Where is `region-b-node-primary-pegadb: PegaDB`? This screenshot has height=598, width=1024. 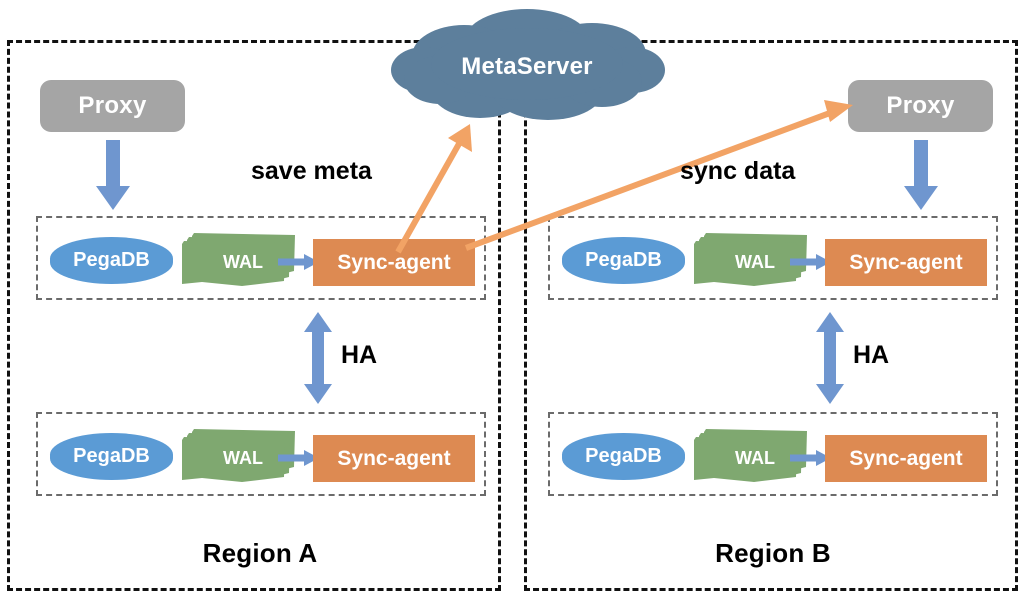 region-b-node-primary-pegadb: PegaDB is located at coordinates (623, 260).